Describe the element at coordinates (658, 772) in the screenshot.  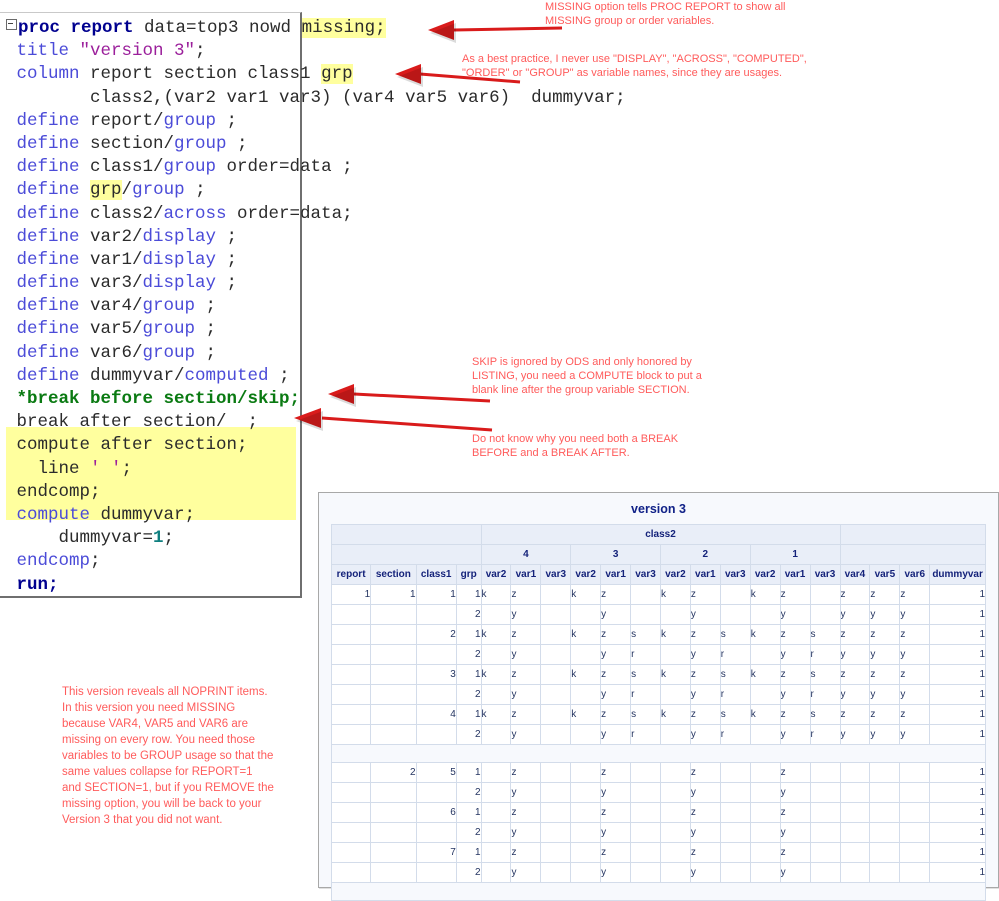
I see `table-row: 251zzzz1` at that location.